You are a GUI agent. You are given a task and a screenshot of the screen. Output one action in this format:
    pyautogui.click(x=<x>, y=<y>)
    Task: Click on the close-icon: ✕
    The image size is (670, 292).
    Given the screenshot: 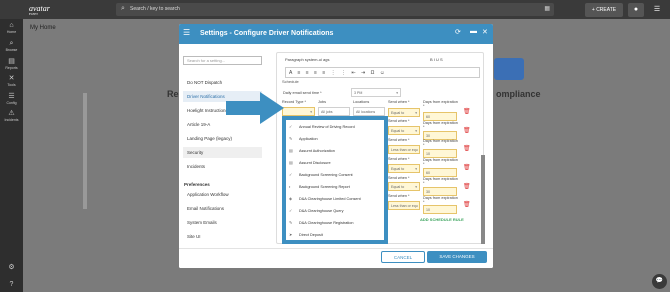 What is the action you would take?
    pyautogui.click(x=485, y=32)
    